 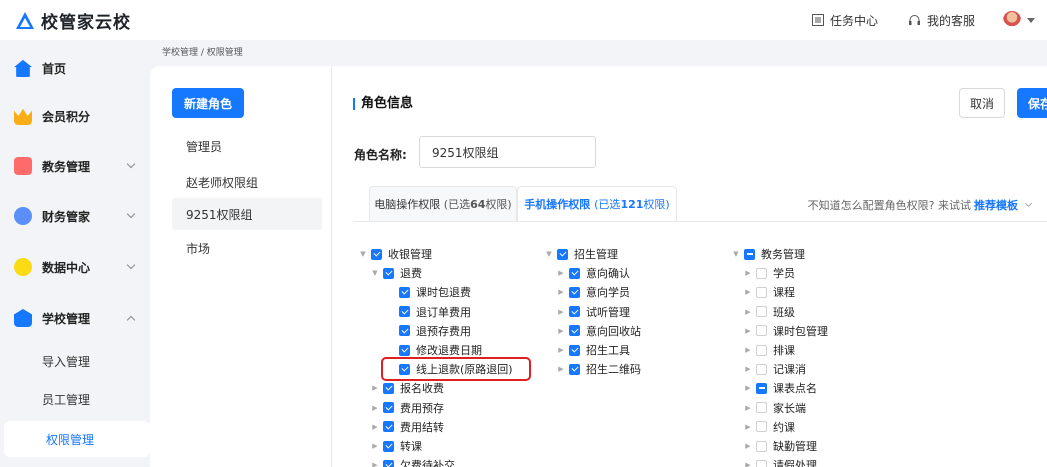 I want to click on role-item: 市场, so click(x=247, y=248).